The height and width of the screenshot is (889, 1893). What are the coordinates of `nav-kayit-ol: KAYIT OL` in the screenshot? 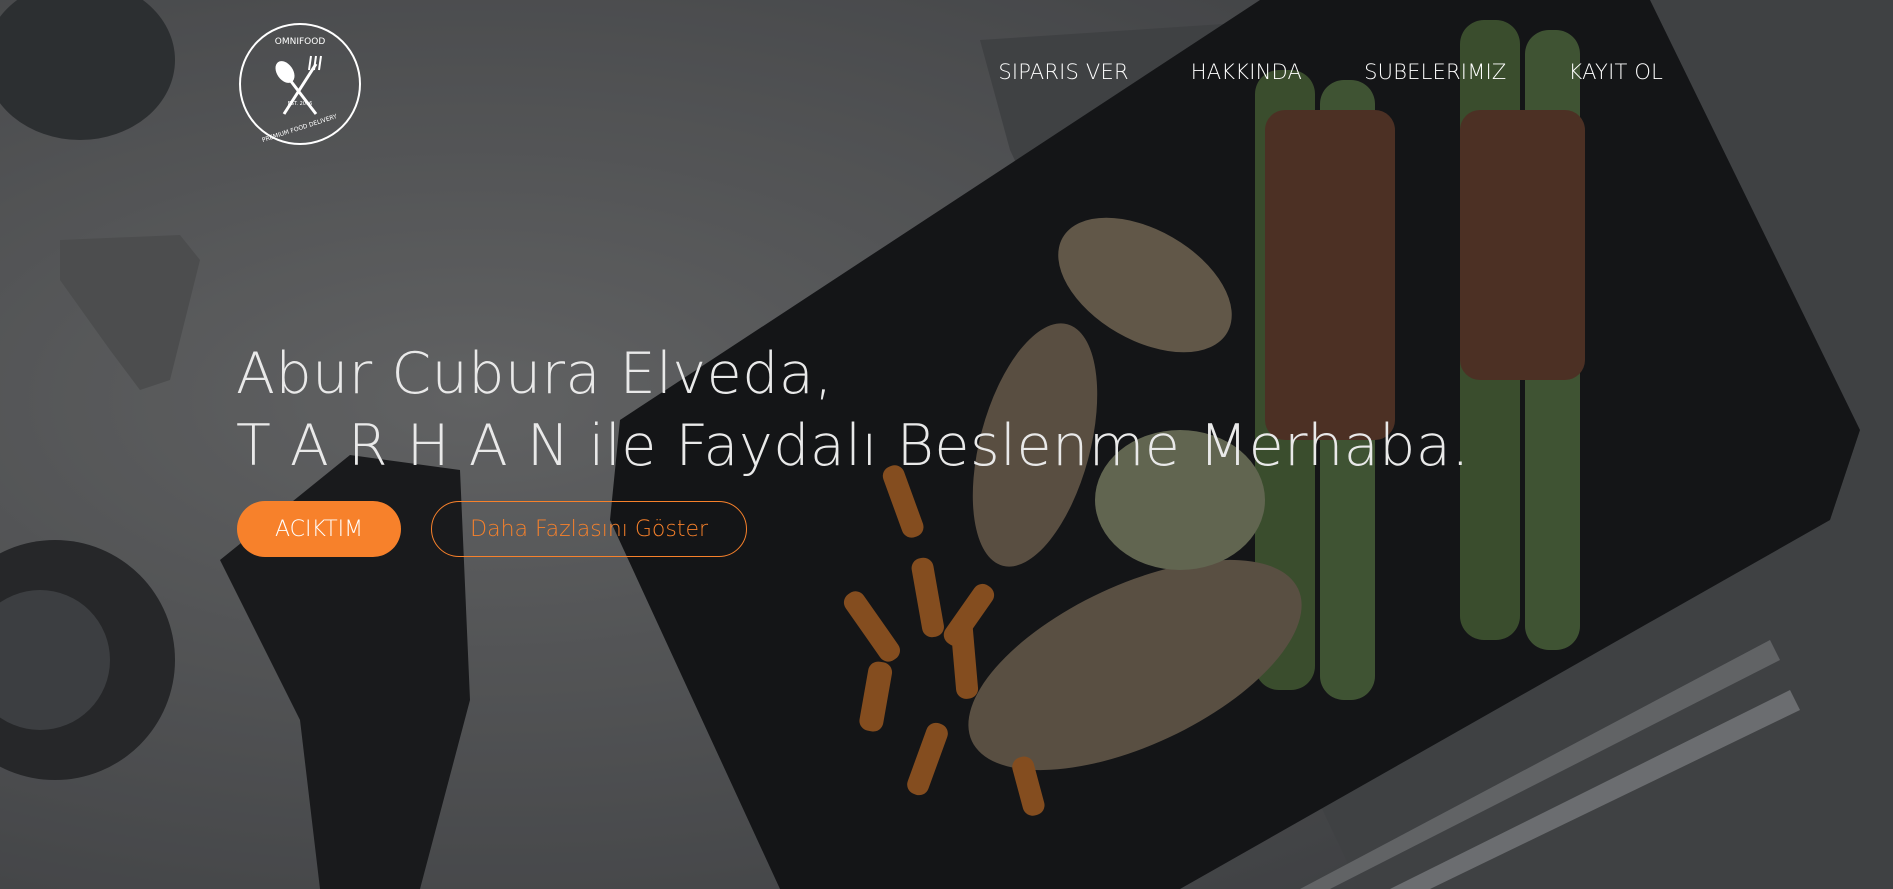 It's located at (1616, 72).